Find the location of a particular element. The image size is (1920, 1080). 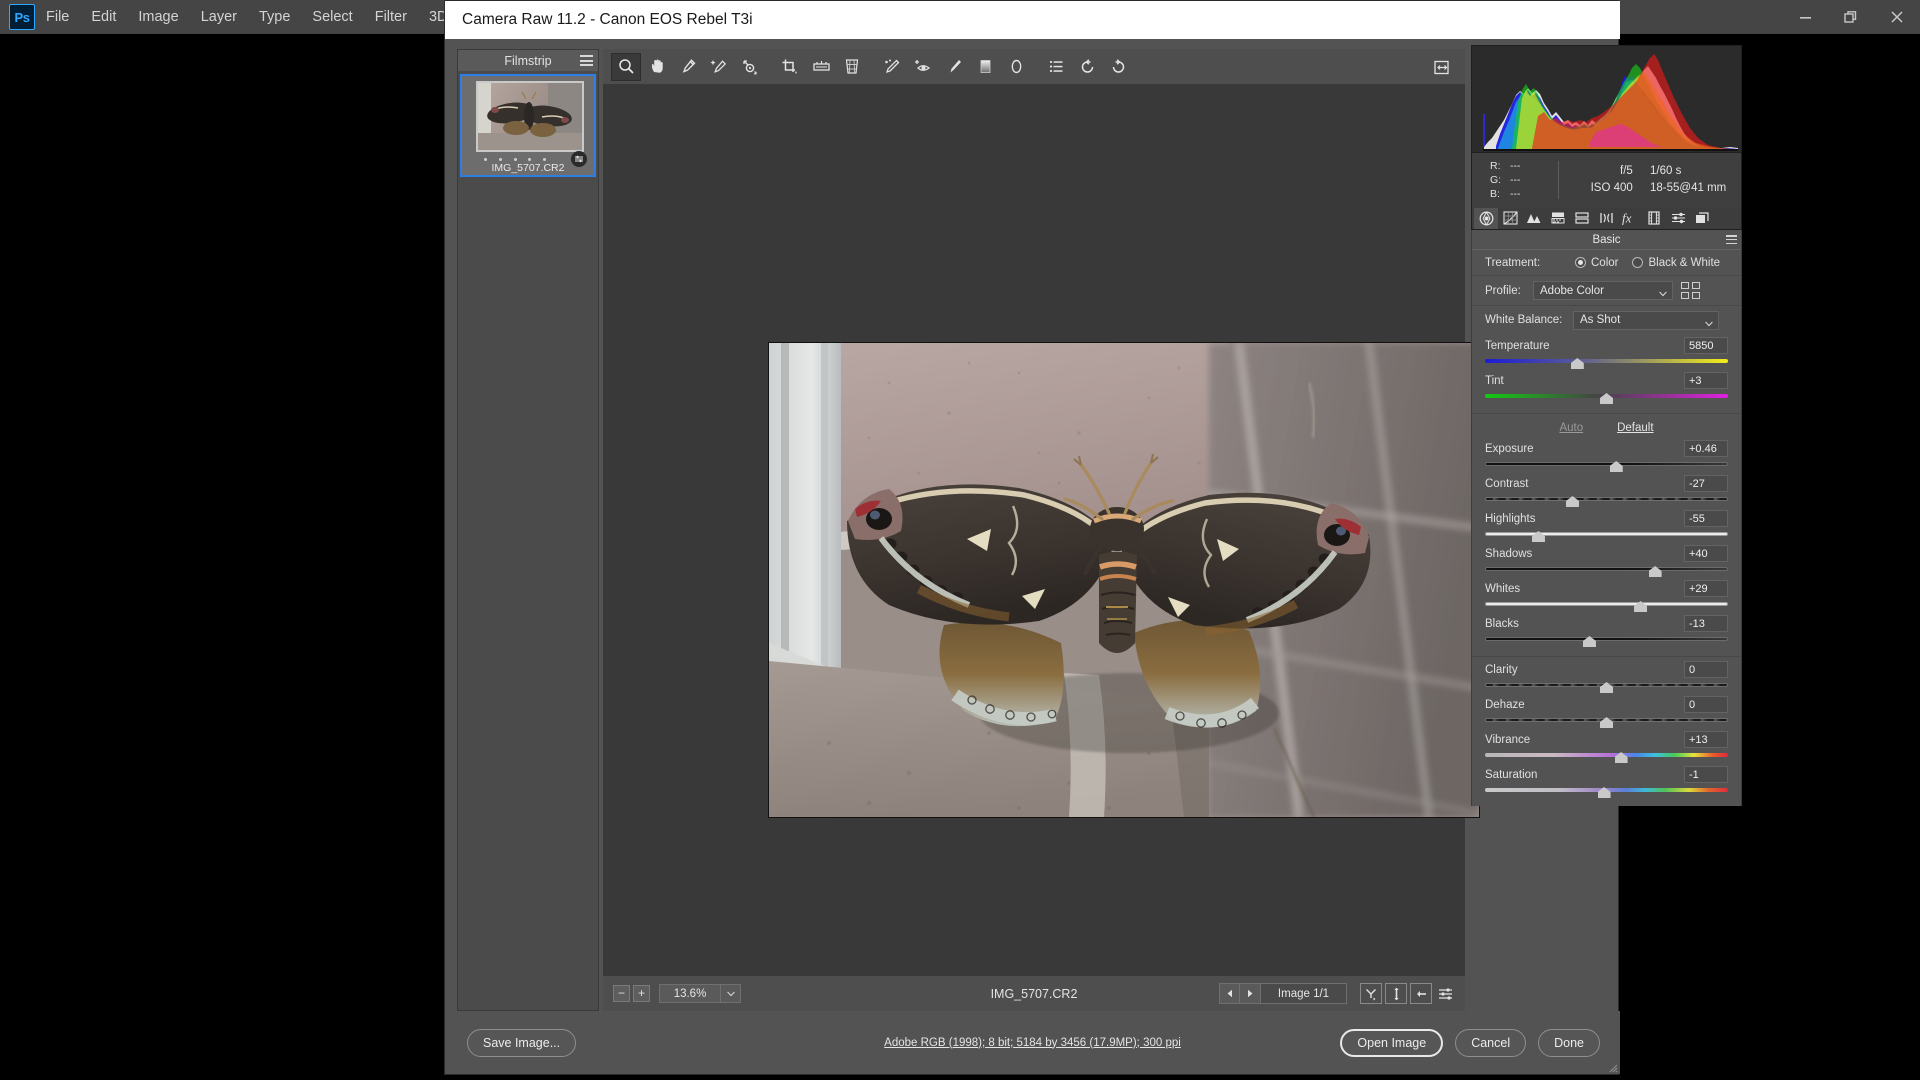

profile-select: Adobe Color is located at coordinates (1603, 290).